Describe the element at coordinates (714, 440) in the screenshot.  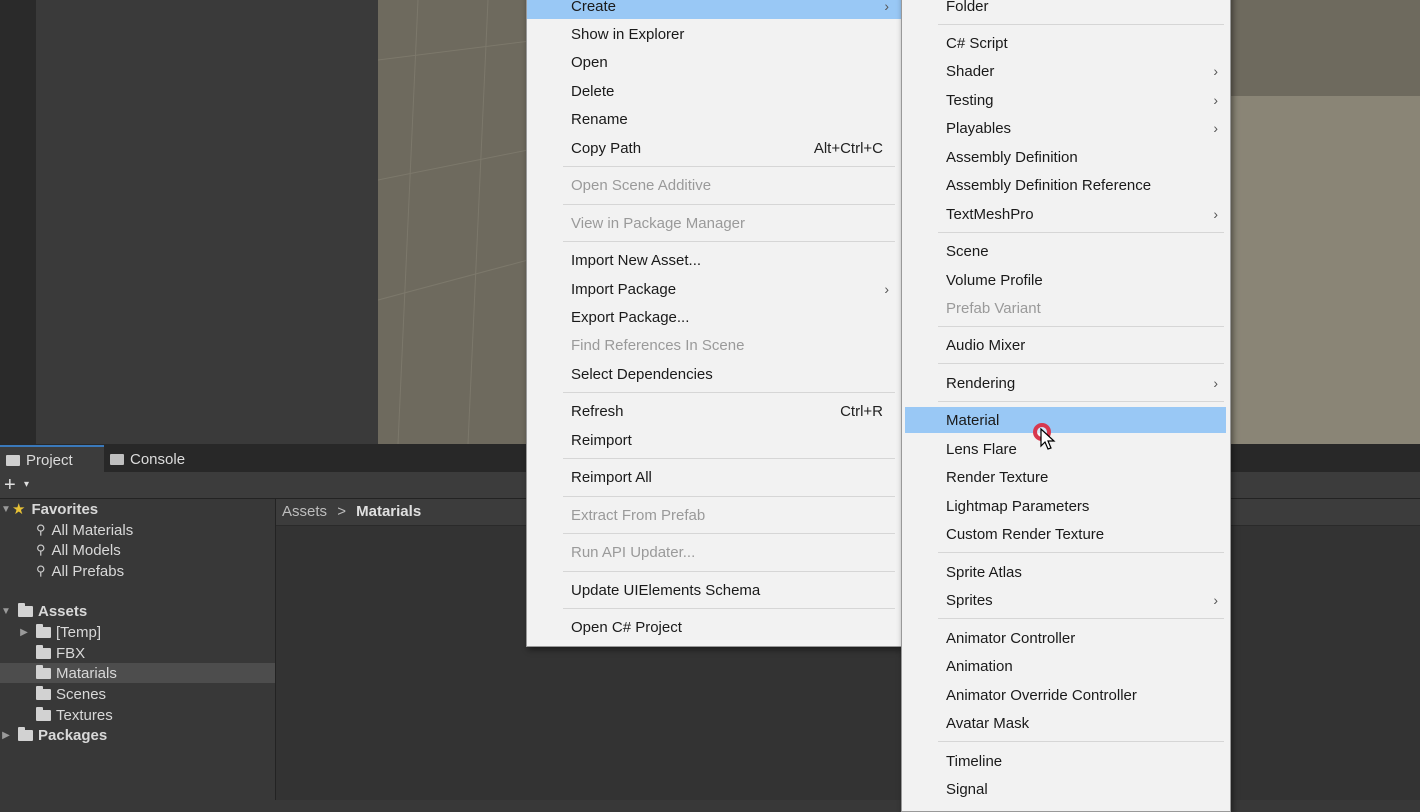
I see `menu-item-reimport: Reimport` at that location.